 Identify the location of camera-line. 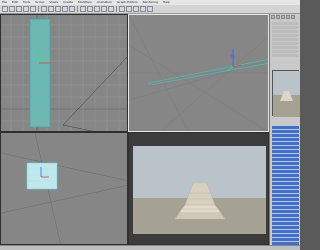
(94, 91).